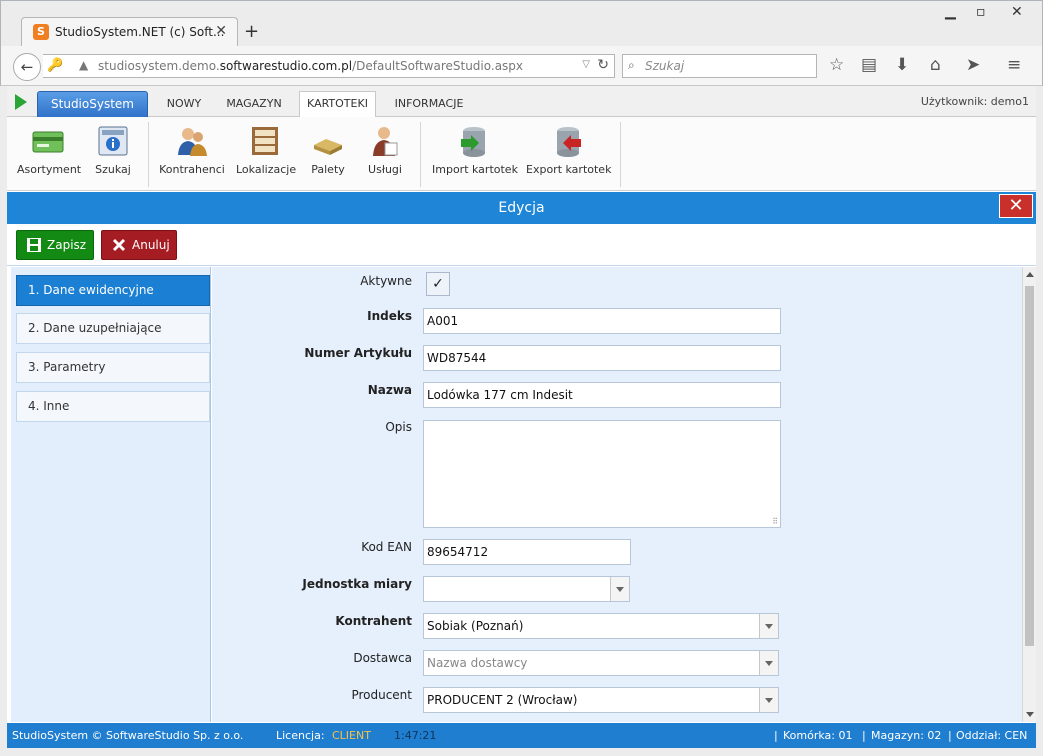 The height and width of the screenshot is (756, 1043). Describe the element at coordinates (601, 700) in the screenshot. I see `producent-select: PRODUCENT 2 (Wrocław)` at that location.